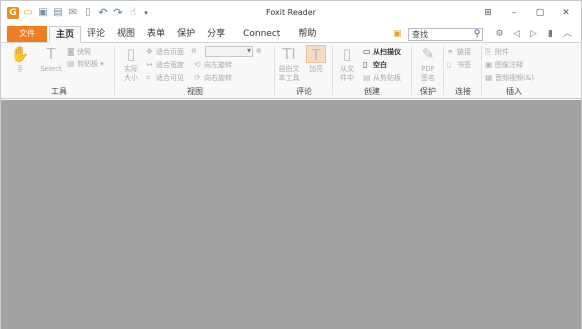  What do you see at coordinates (131, 64) in the screenshot?
I see `actual-size-button: ▯ 实际 大小` at bounding box center [131, 64].